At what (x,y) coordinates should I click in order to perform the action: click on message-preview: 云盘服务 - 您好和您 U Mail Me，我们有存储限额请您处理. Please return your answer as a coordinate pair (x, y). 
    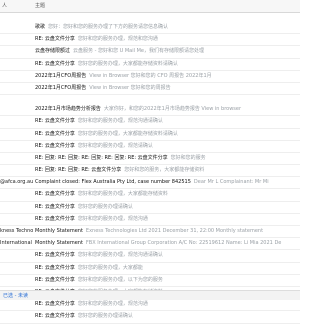
    Looking at the image, I should click on (138, 51).